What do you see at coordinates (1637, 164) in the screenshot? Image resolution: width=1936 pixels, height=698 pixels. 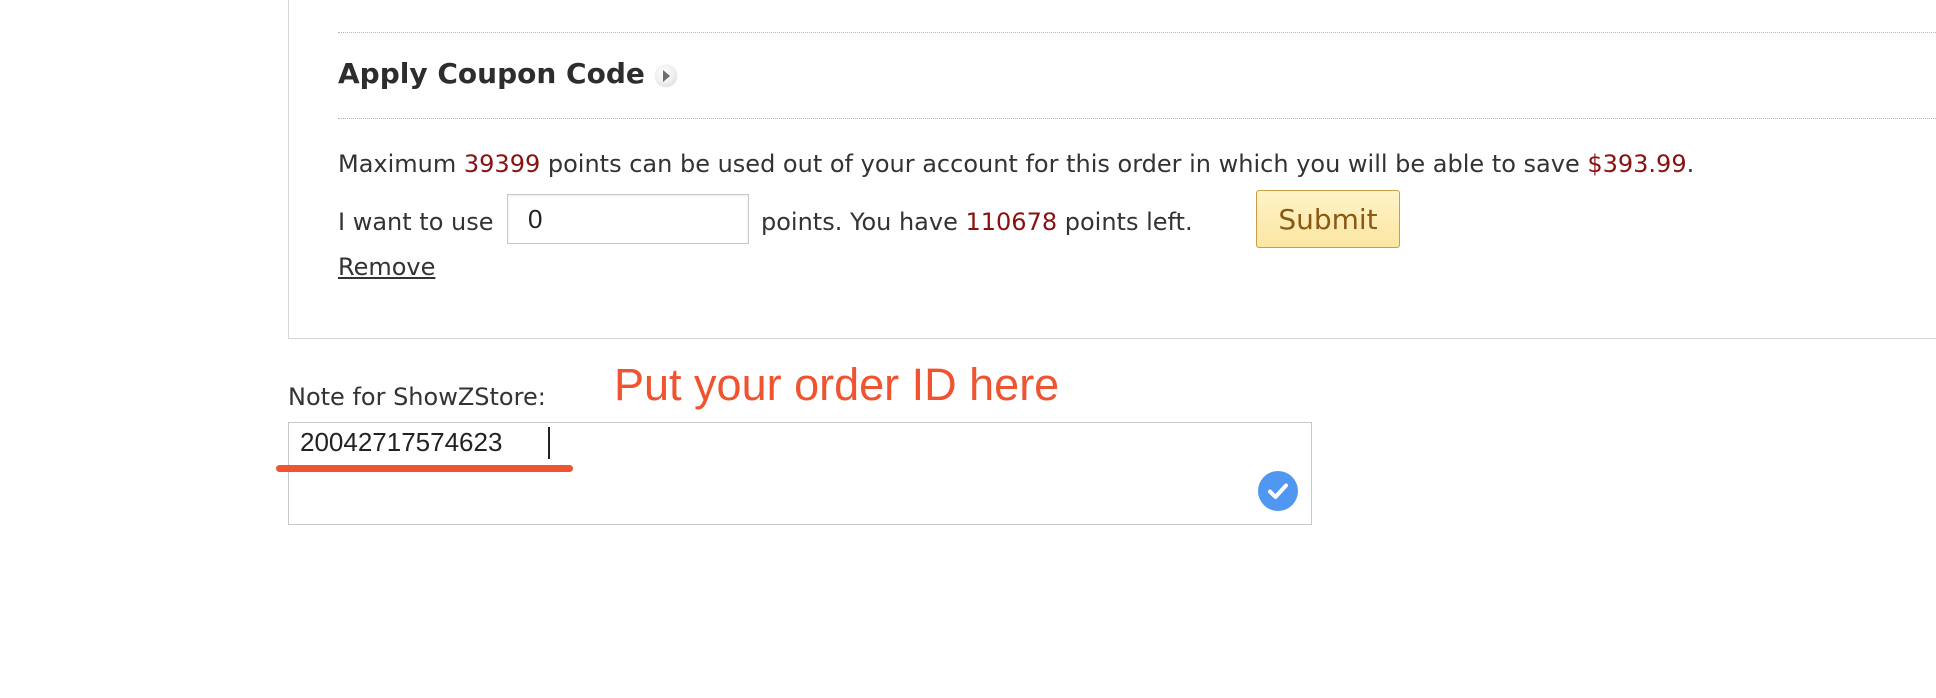 I see `save-amount-value: $393.99` at bounding box center [1637, 164].